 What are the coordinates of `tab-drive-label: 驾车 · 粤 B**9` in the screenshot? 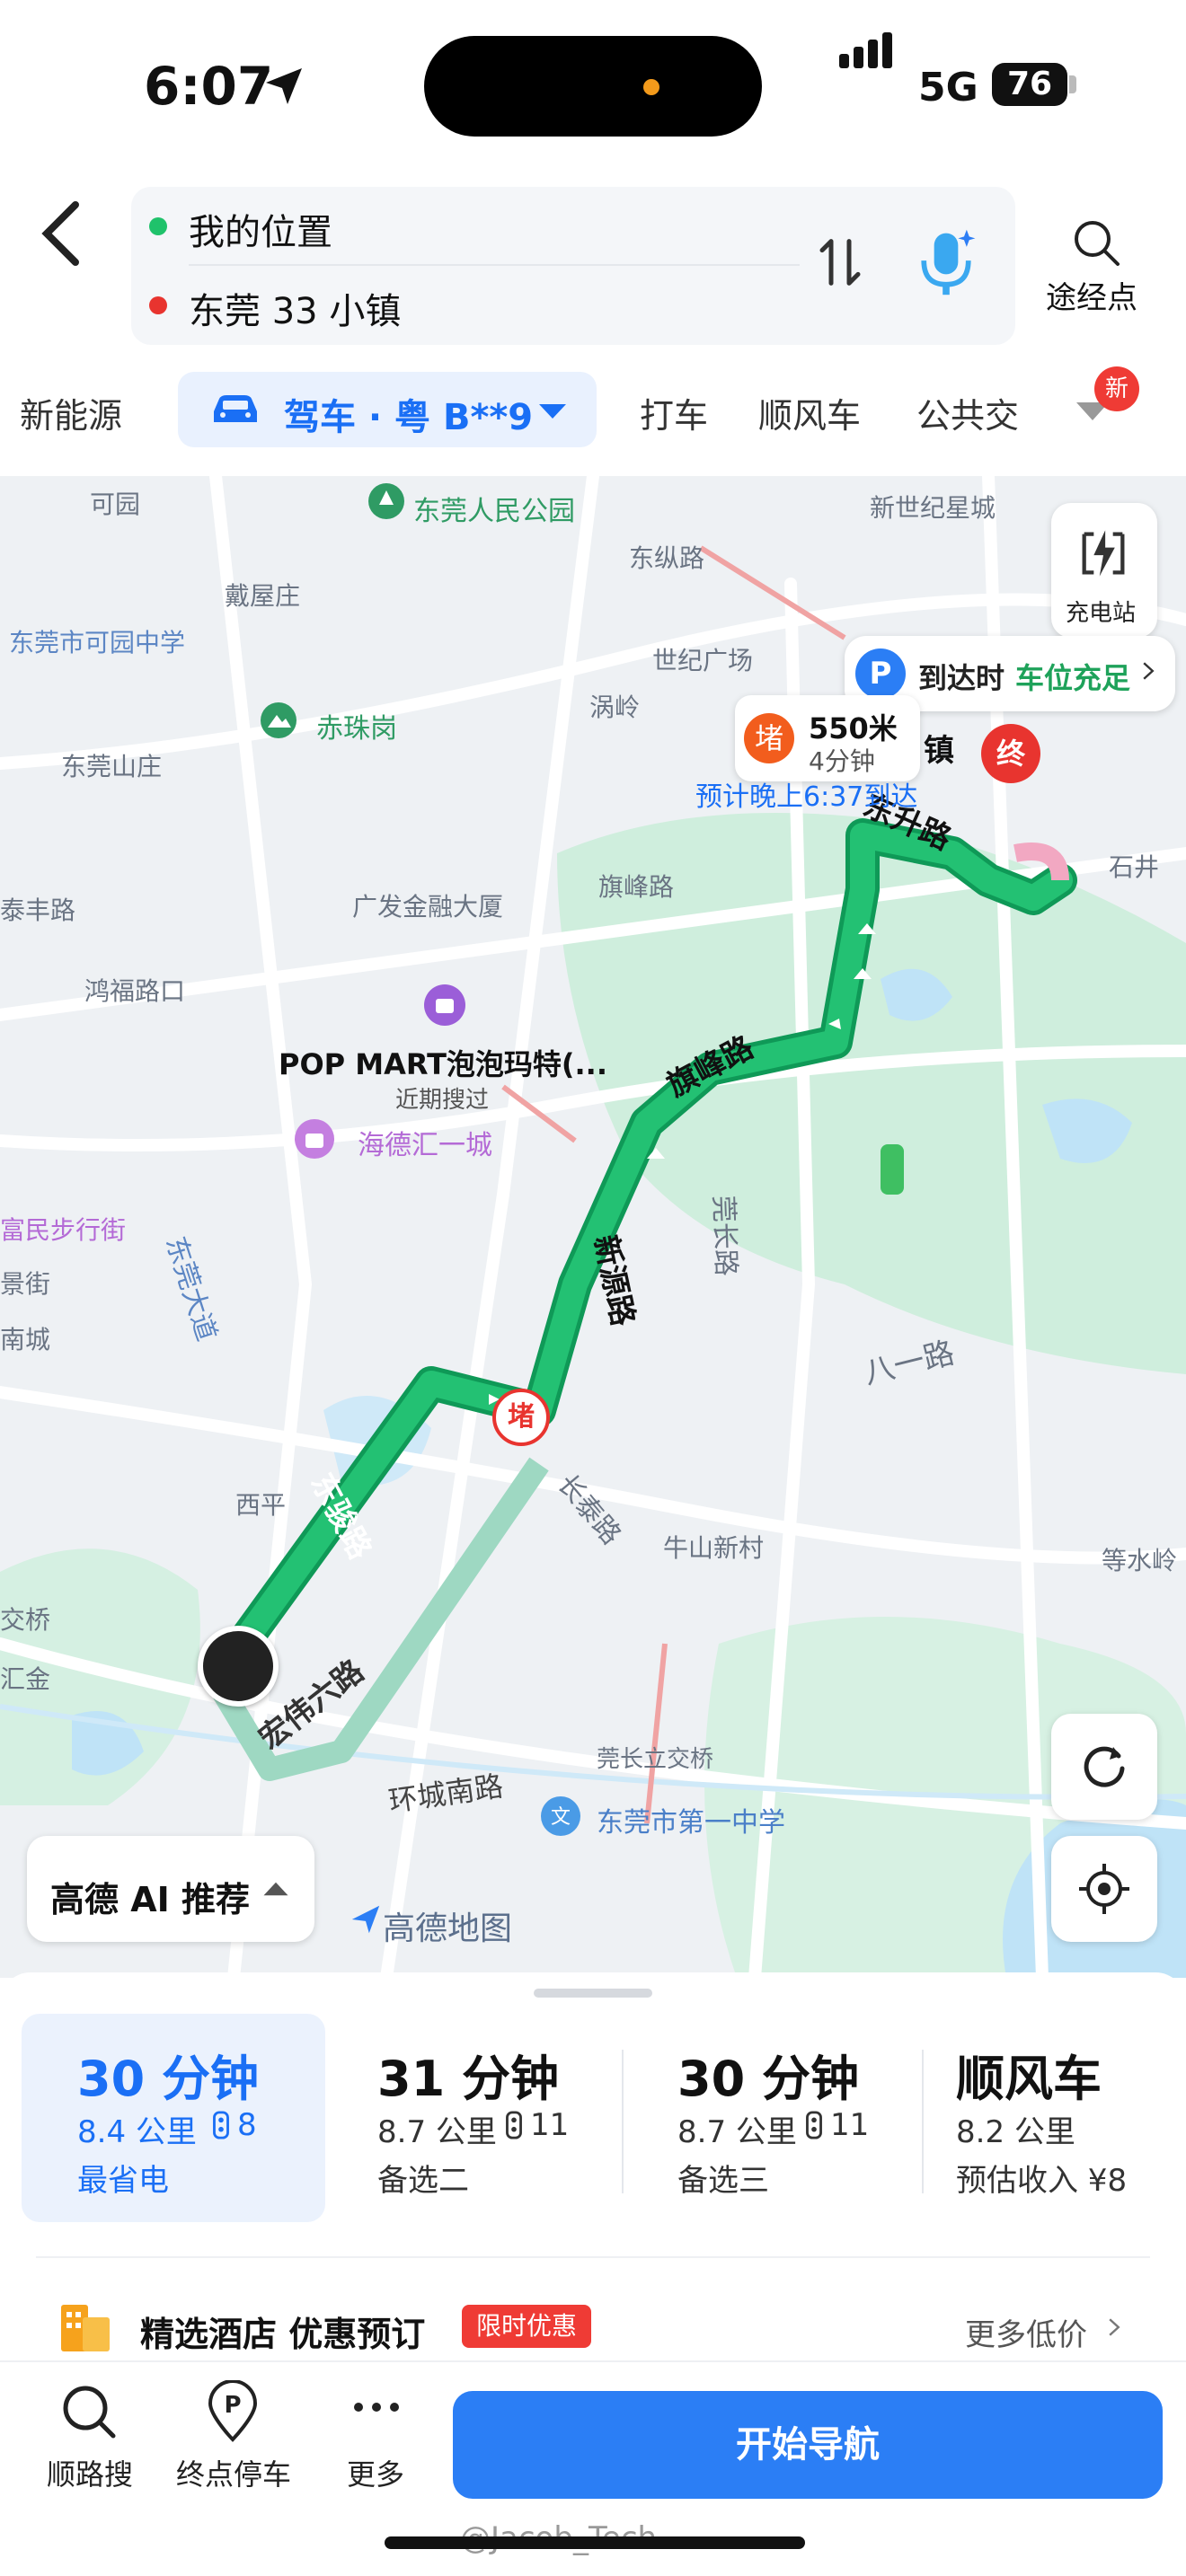 It's located at (408, 414).